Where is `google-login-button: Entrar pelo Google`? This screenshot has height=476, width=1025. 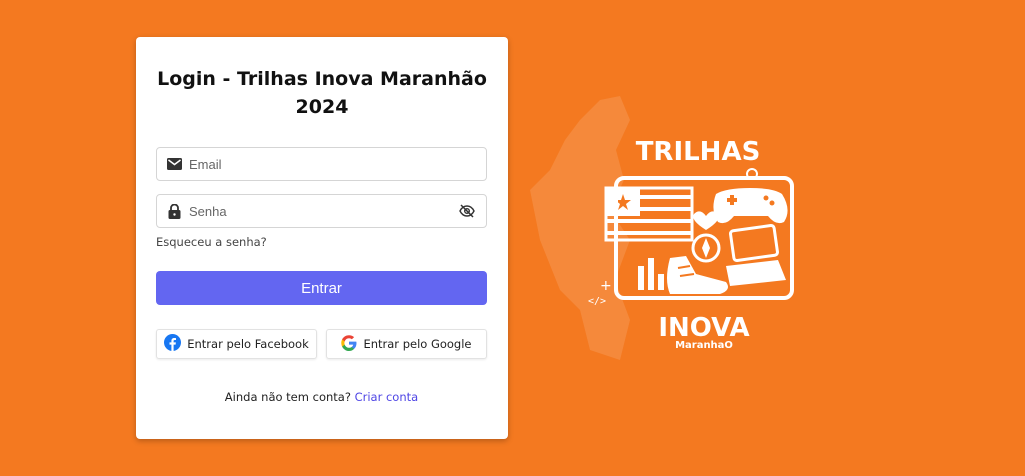
google-login-button: Entrar pelo Google is located at coordinates (406, 344).